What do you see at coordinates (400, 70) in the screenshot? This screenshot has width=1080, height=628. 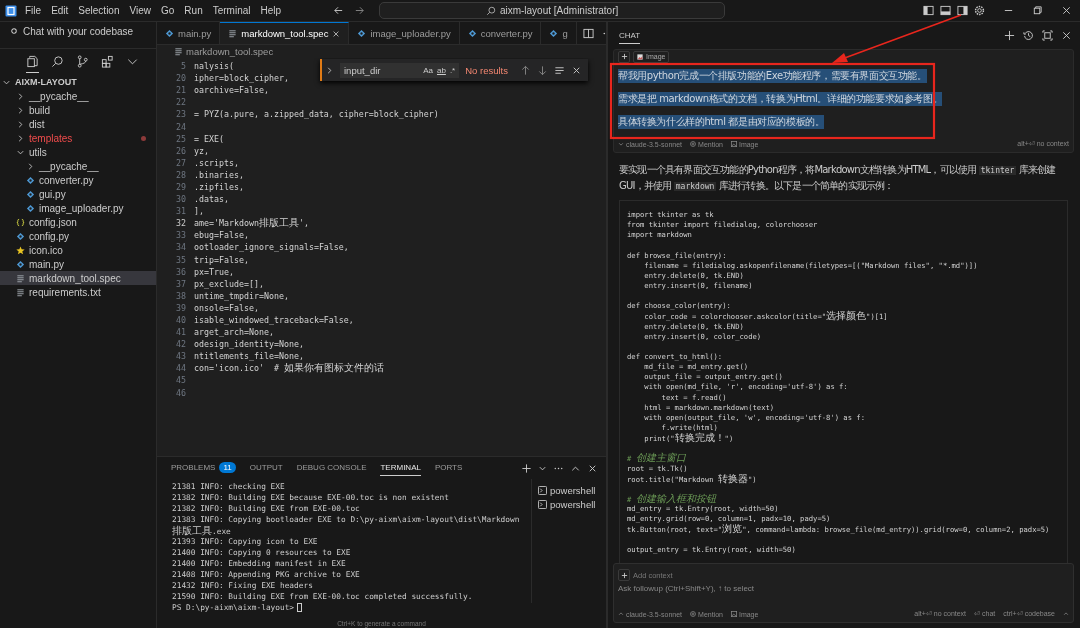 I see `find-input: input_dir Aa ab .*` at bounding box center [400, 70].